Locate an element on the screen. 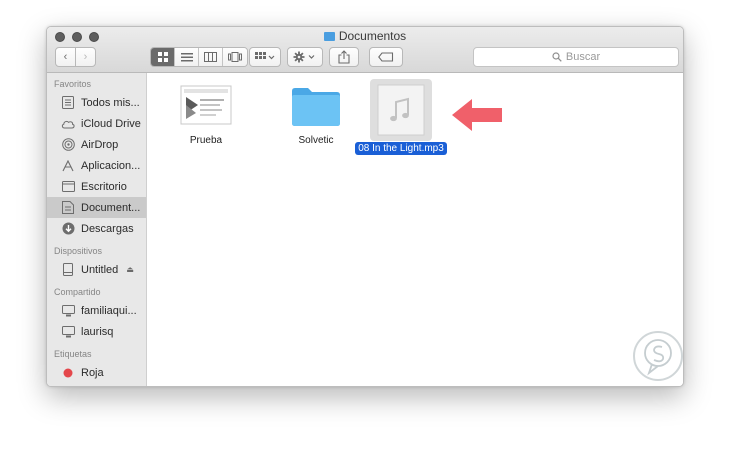 Image resolution: width=730 pixels, height=454 pixels. list-view-button is located at coordinates (187, 57).